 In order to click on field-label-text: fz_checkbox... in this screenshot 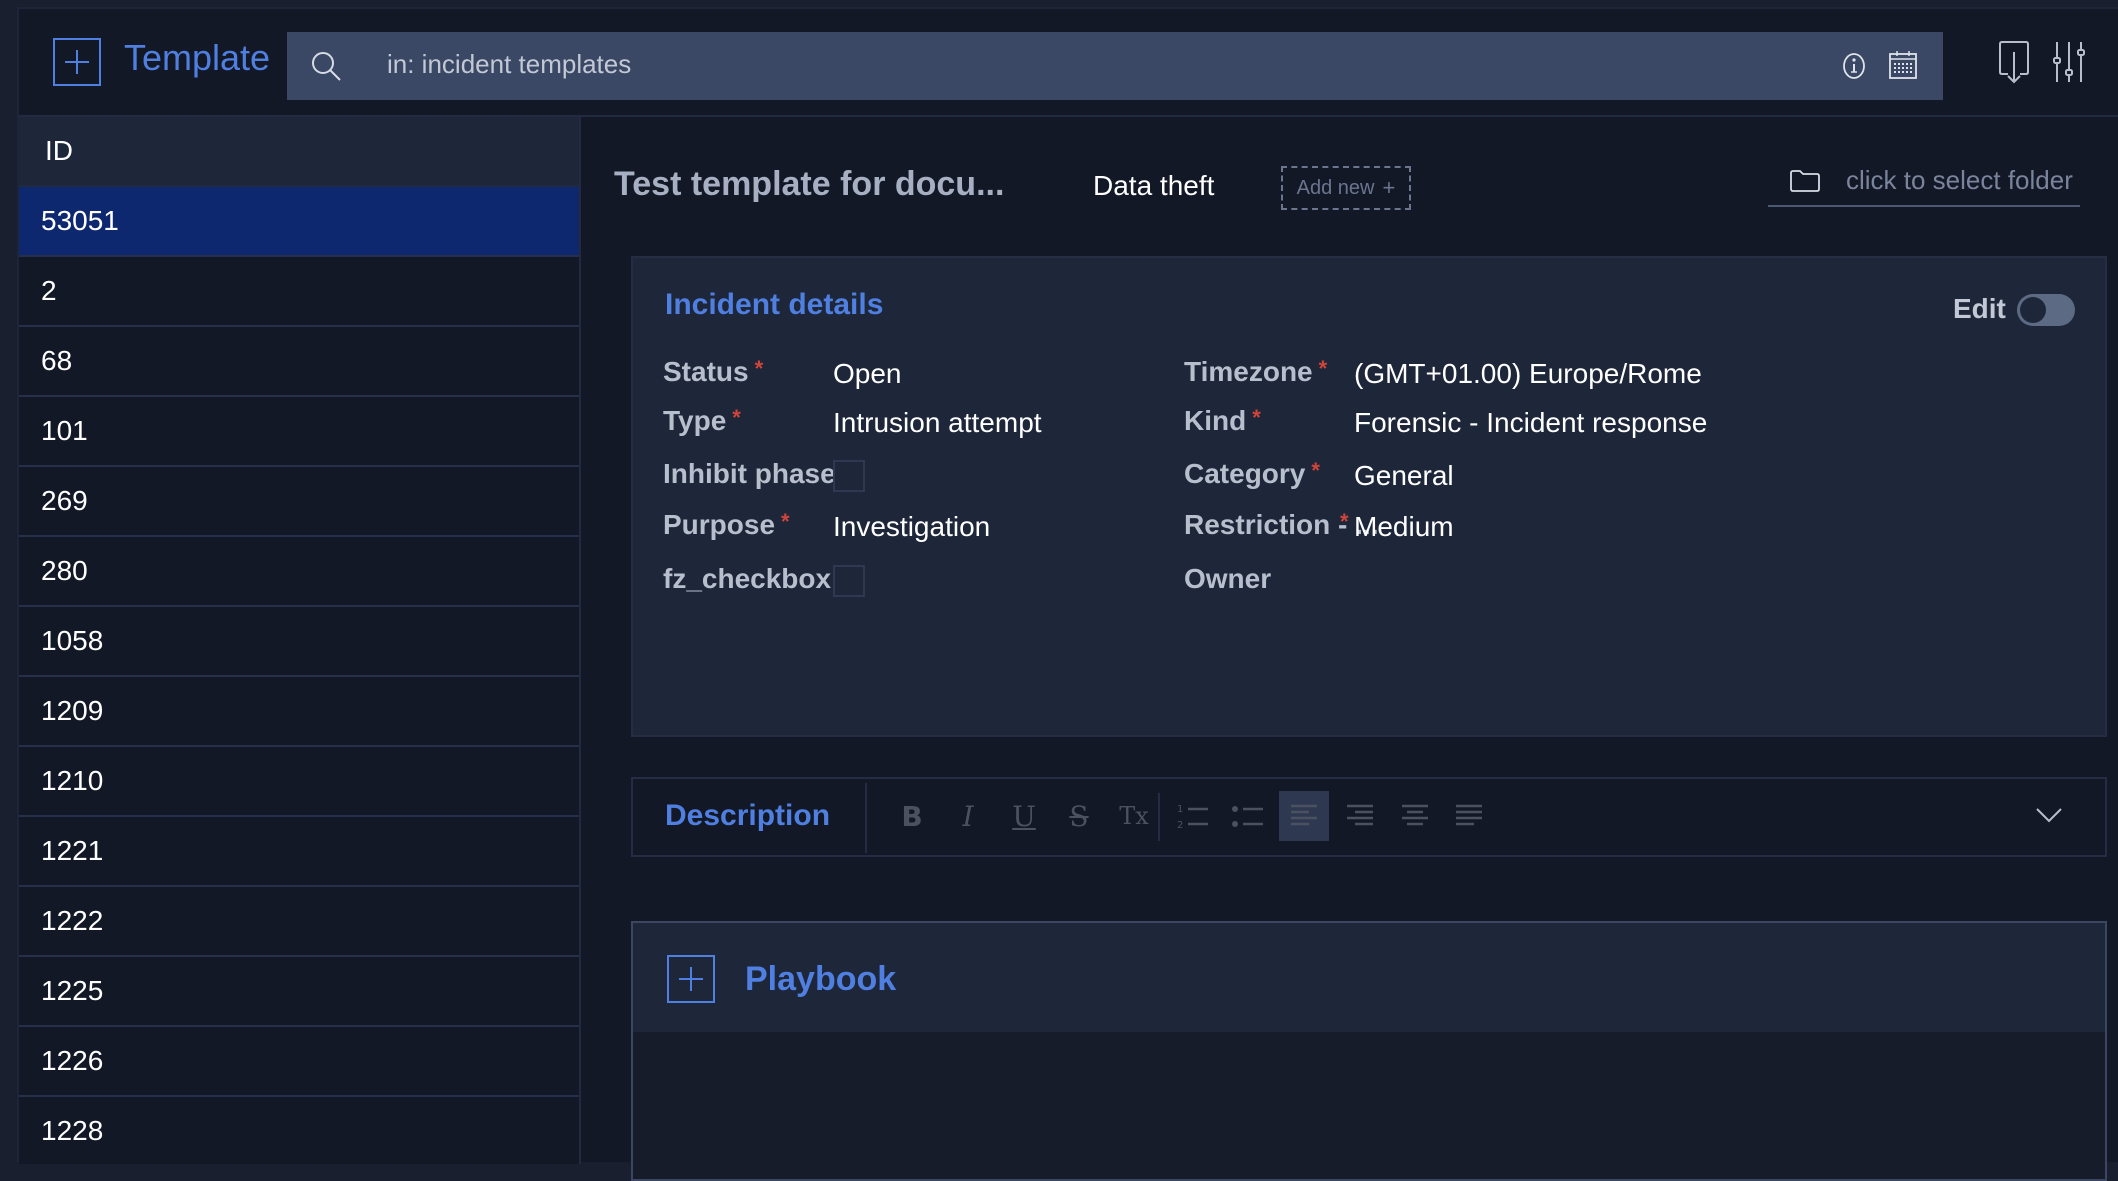, I will do `click(759, 578)`.